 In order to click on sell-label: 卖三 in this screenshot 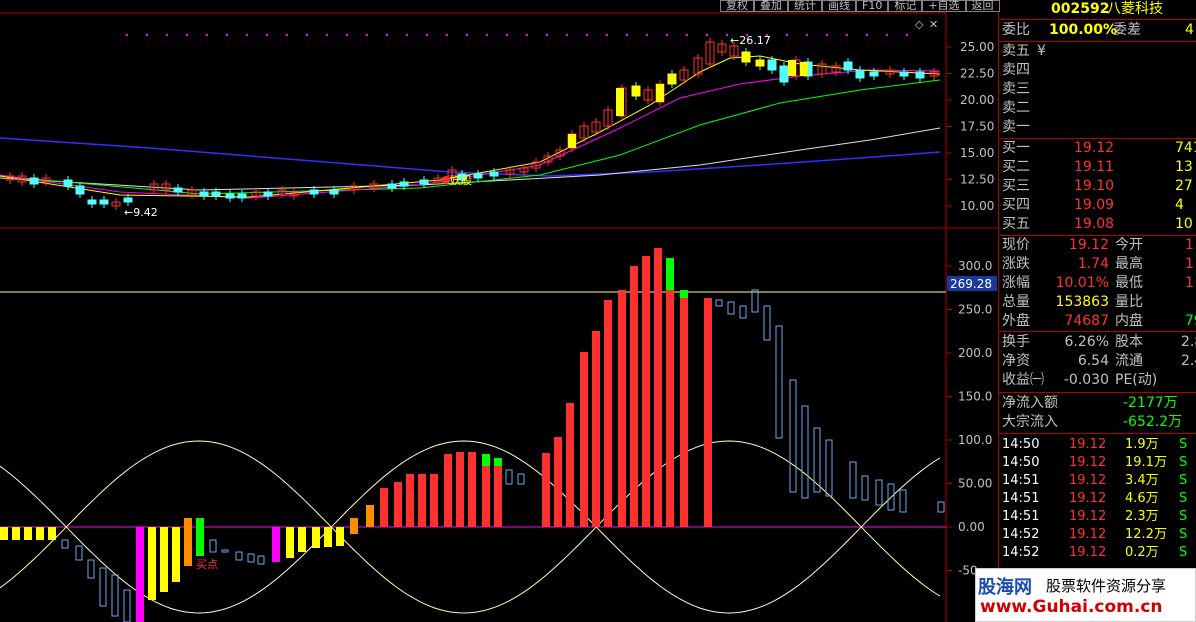, I will do `click(1016, 89)`.